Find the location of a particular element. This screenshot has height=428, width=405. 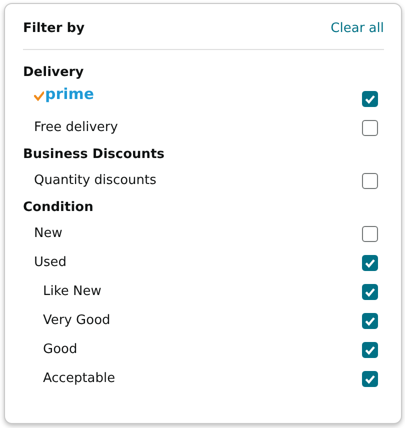

clear-all-link: Clear all is located at coordinates (357, 28).